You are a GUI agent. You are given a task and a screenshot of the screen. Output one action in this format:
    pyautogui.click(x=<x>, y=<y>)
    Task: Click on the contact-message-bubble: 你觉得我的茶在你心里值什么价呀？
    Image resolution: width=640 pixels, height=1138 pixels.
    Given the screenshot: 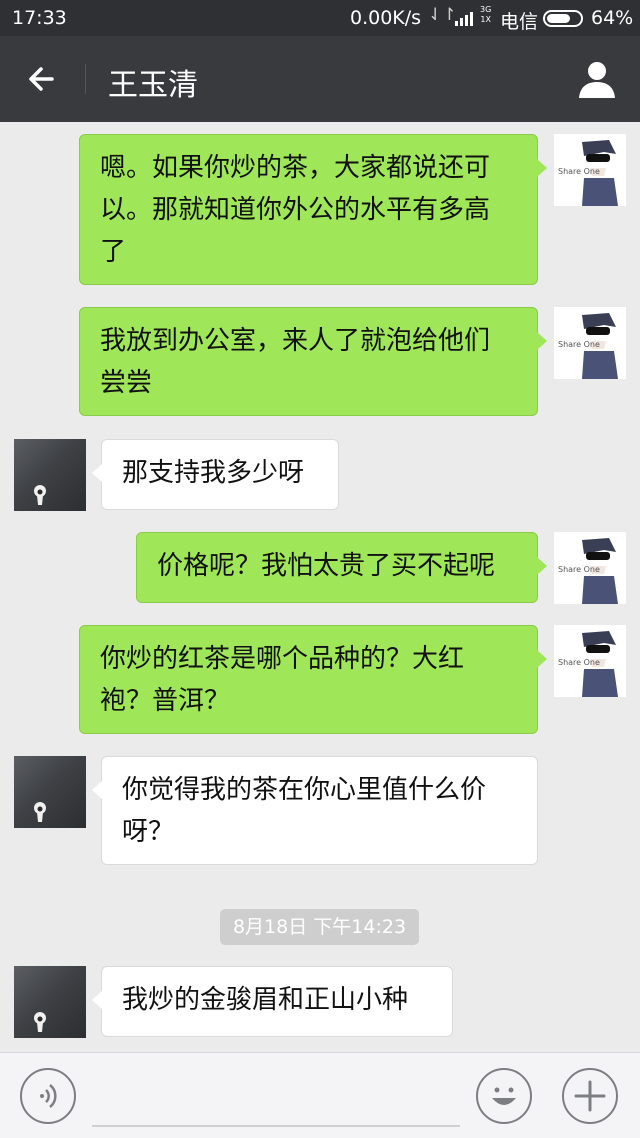 What is the action you would take?
    pyautogui.click(x=315, y=810)
    